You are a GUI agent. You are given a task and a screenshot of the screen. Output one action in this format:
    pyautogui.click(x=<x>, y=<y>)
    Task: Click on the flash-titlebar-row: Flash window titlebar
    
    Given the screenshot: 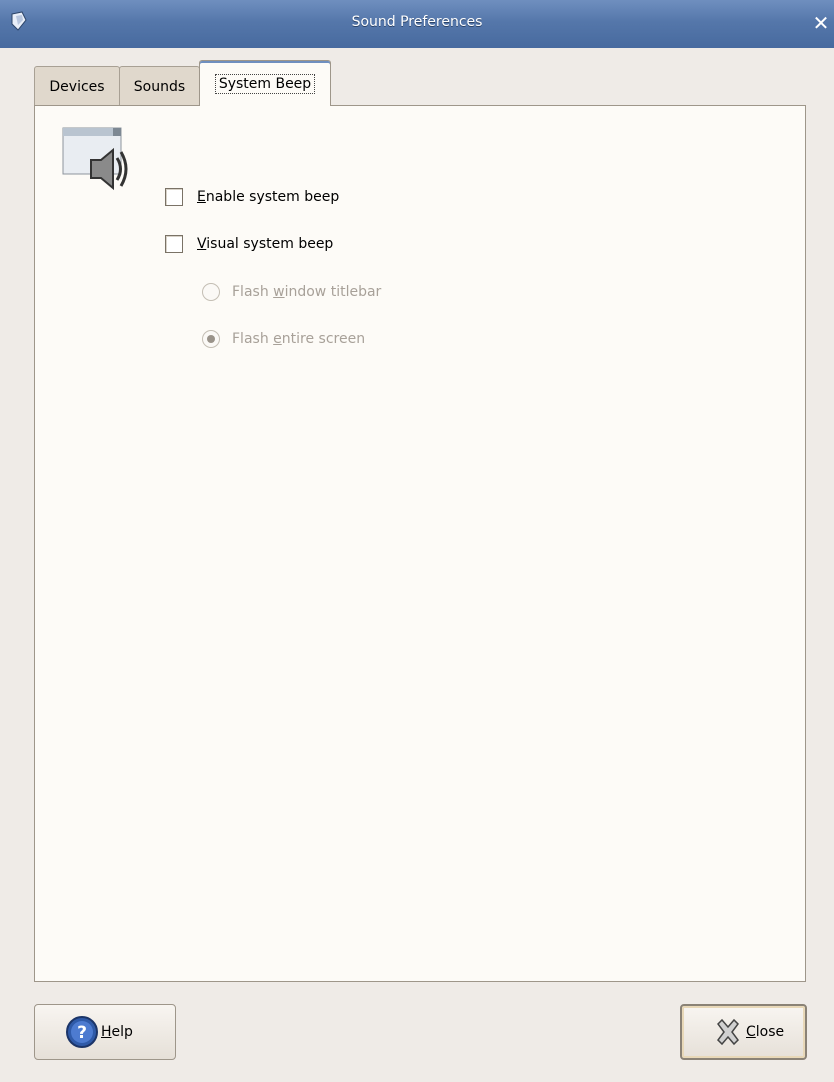 What is the action you would take?
    pyautogui.click(x=291, y=292)
    